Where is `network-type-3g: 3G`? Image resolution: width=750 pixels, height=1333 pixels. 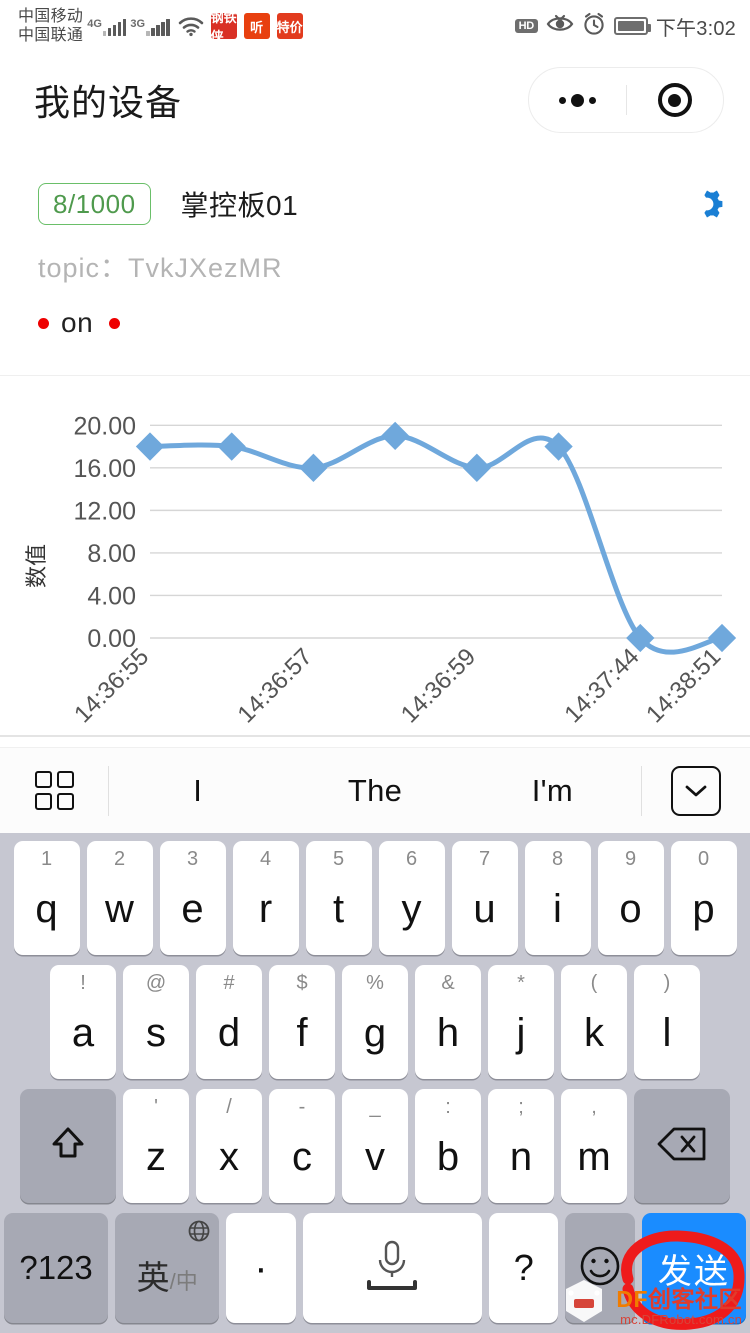 network-type-3g: 3G is located at coordinates (138, 24).